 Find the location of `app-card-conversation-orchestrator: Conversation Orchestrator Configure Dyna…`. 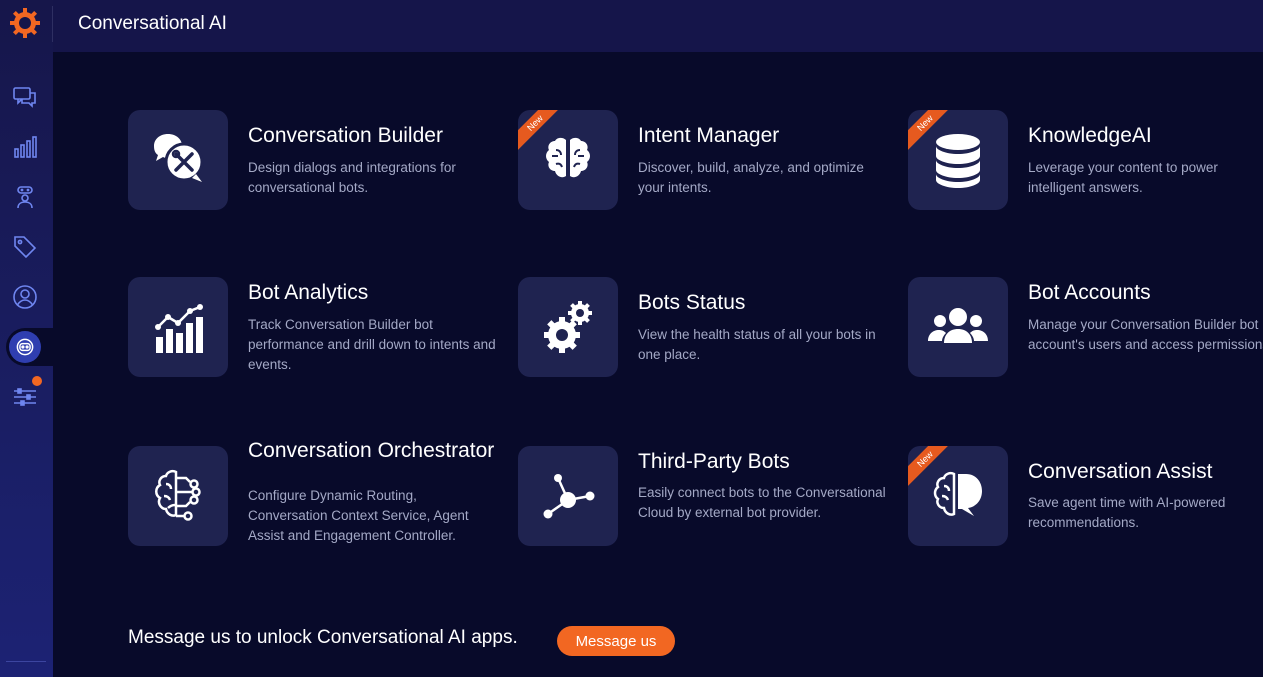

app-card-conversation-orchestrator: Conversation Orchestrator Configure Dyna… is located at coordinates (318, 542).